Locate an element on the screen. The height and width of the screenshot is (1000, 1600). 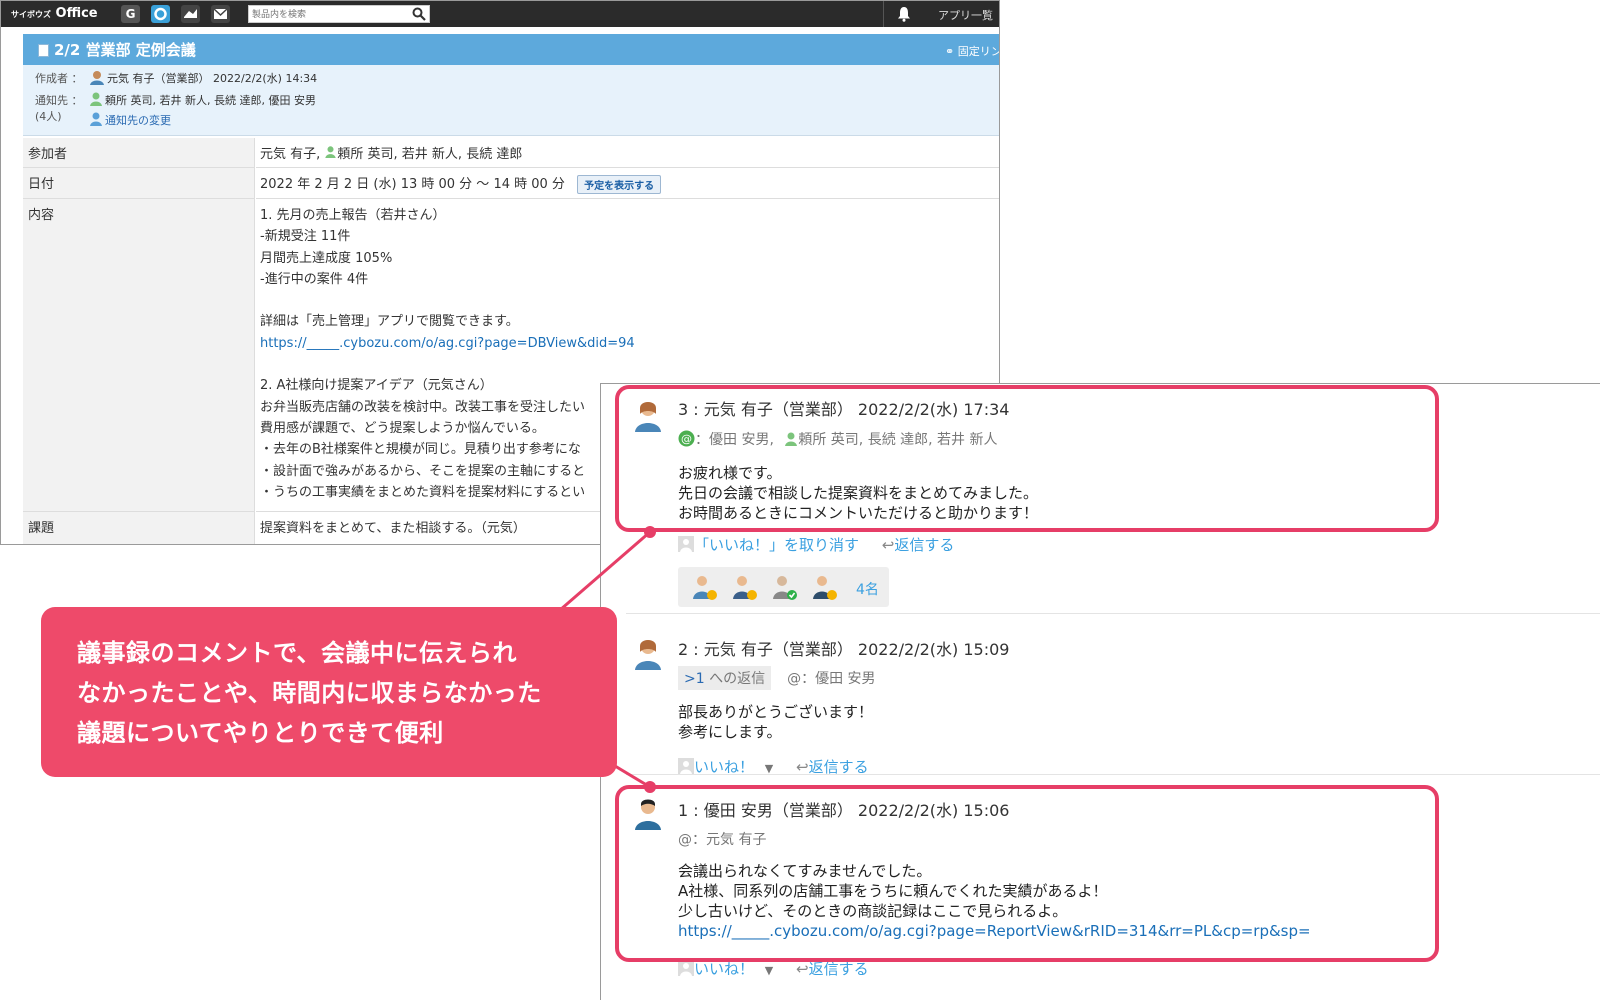
reply-to-number: >1 is located at coordinates (694, 679).